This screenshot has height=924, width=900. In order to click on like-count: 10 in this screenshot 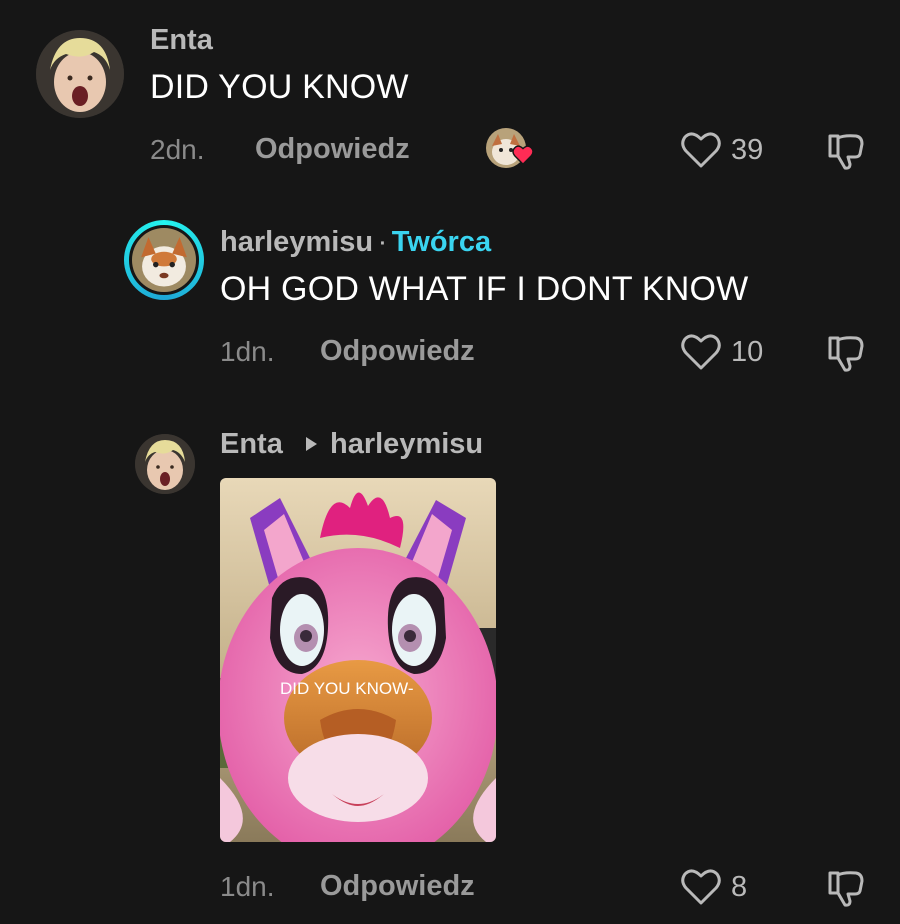, I will do `click(747, 352)`.